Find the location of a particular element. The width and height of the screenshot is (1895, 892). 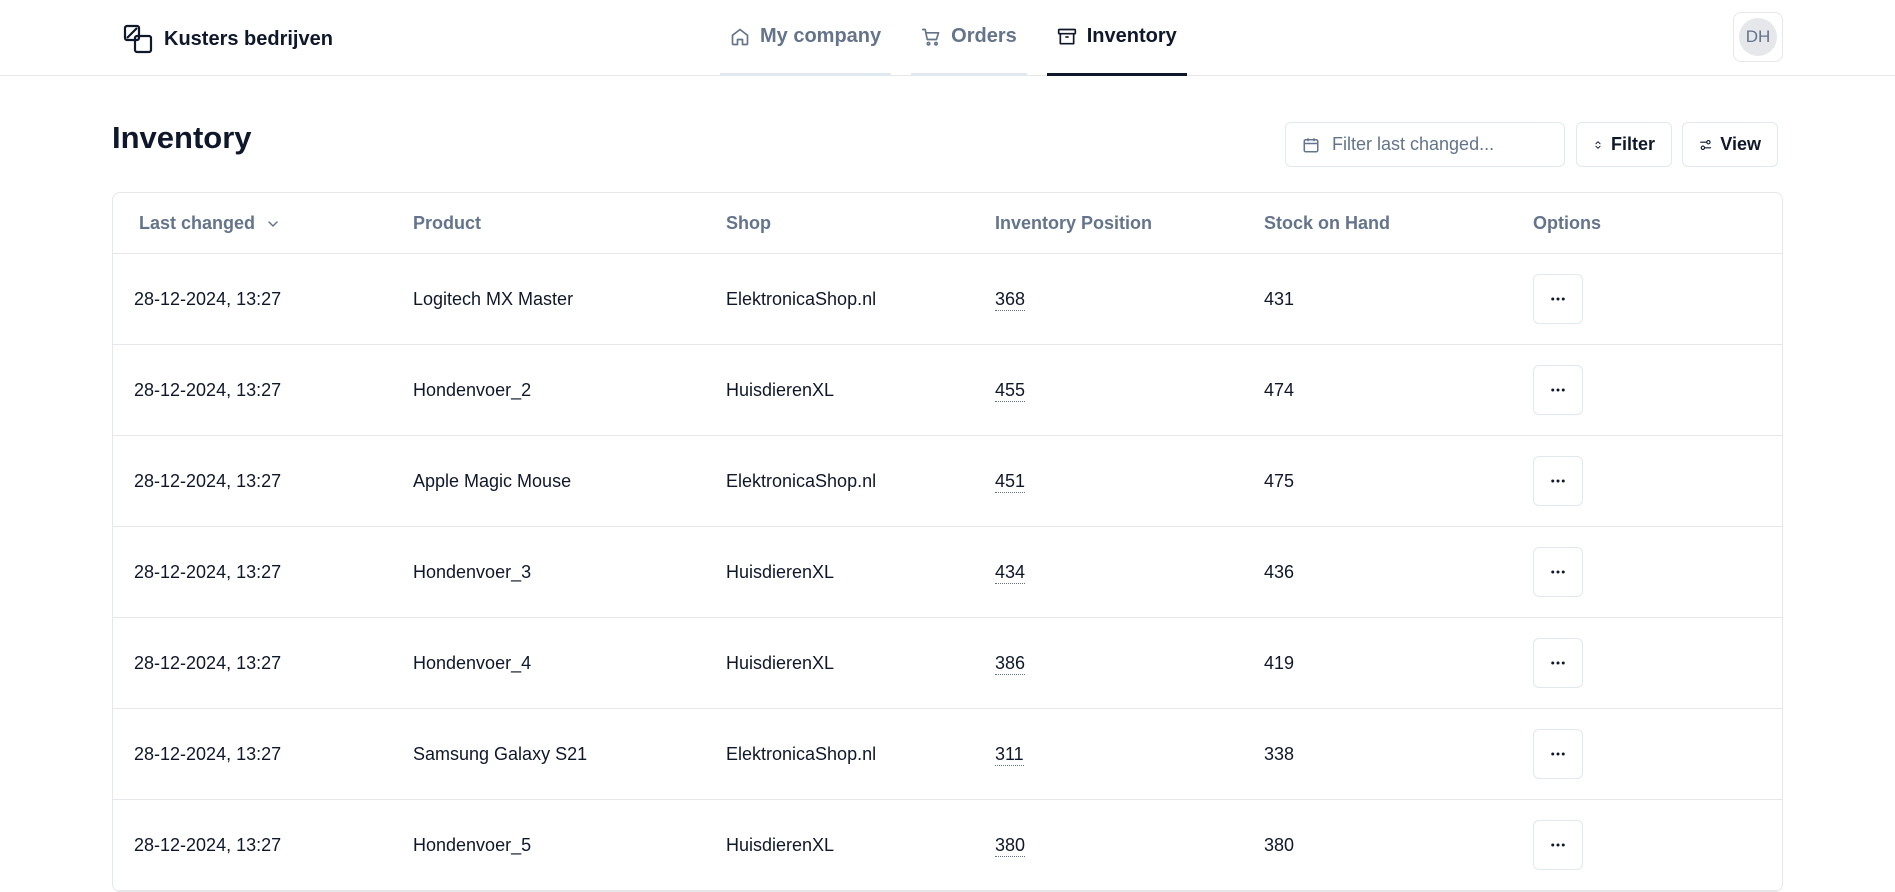

cell-product: Hondenvoer_2 is located at coordinates (472, 389).